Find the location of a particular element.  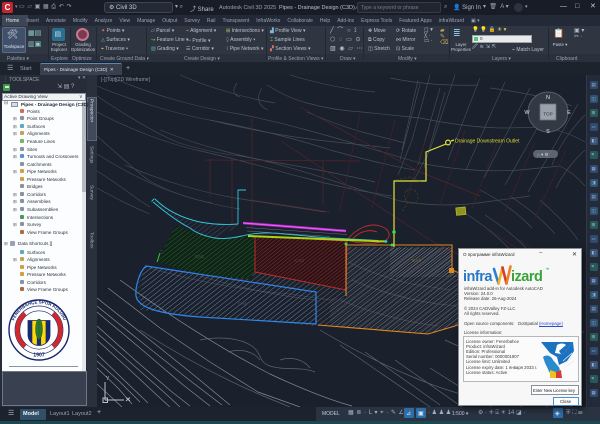

svg-text: infra is located at coordinates (478, 277).